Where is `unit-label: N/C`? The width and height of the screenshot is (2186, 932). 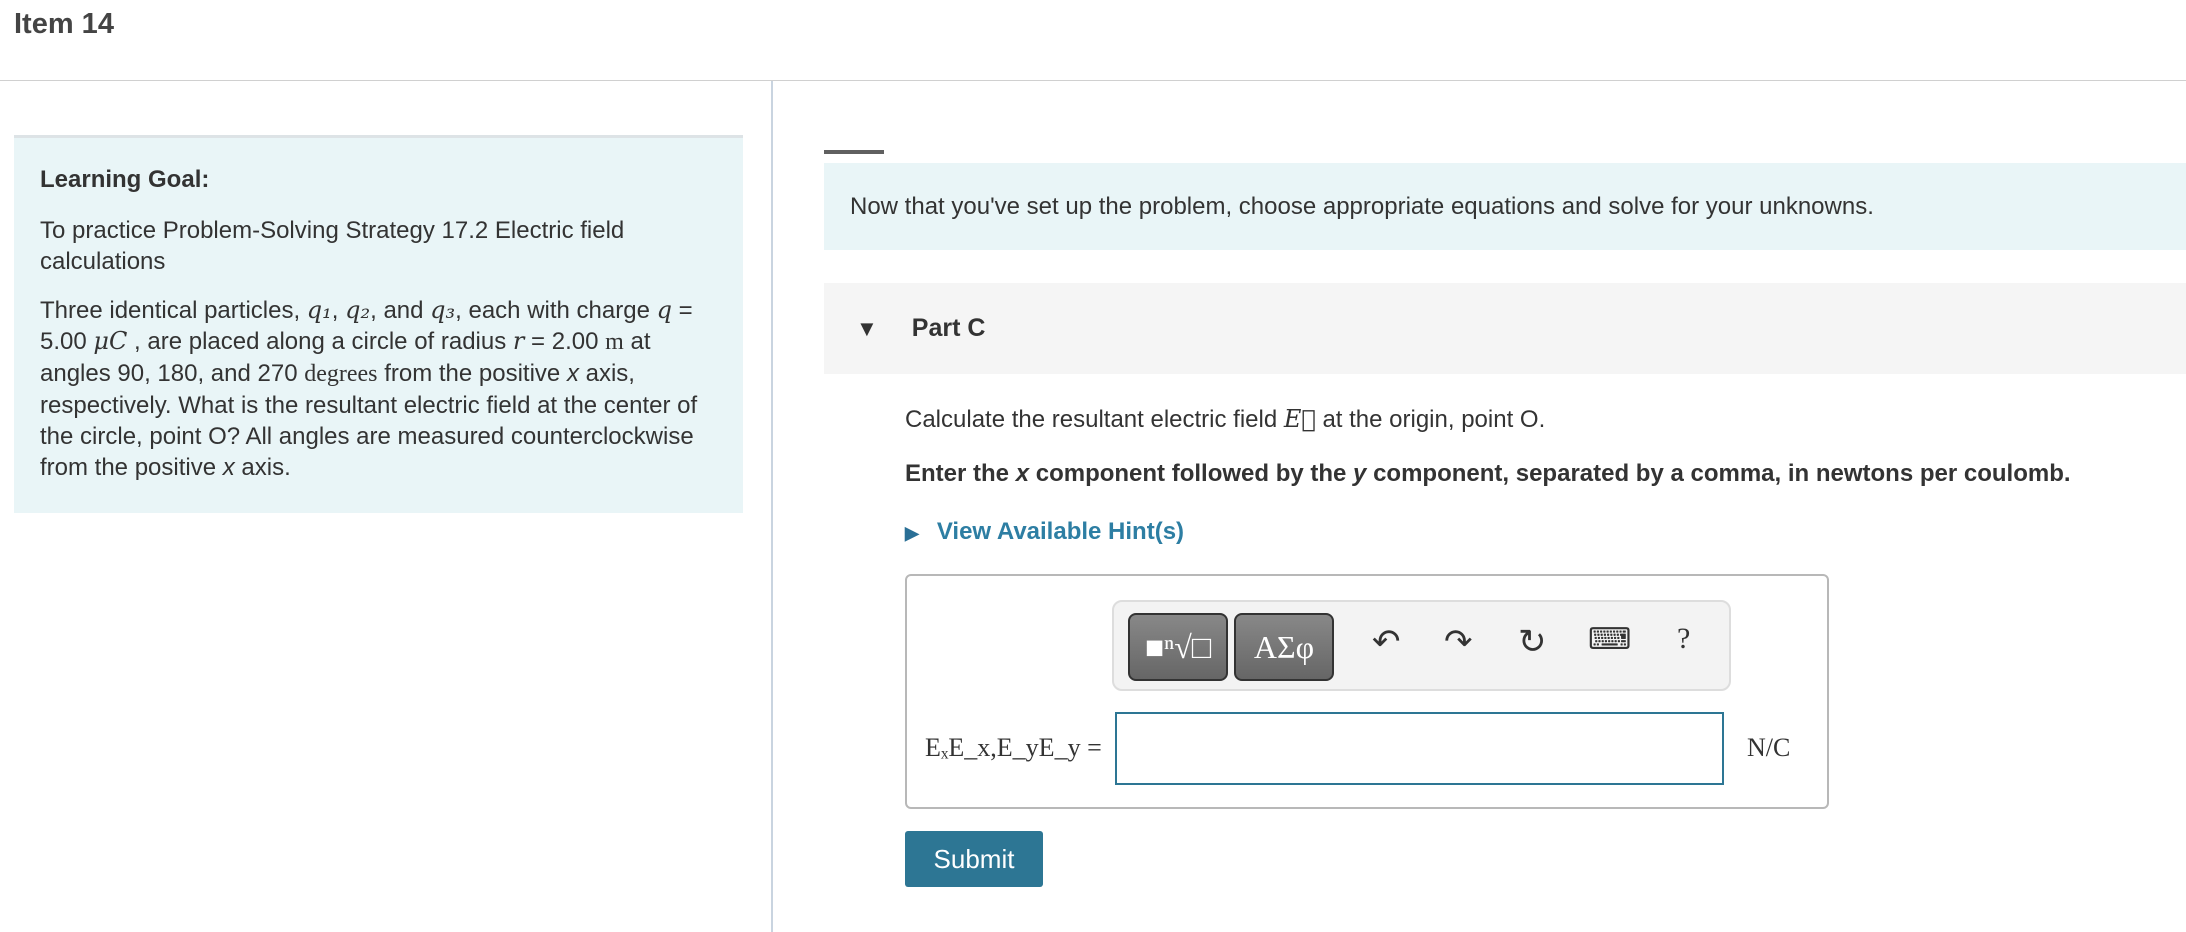
unit-label: N/C is located at coordinates (1769, 747).